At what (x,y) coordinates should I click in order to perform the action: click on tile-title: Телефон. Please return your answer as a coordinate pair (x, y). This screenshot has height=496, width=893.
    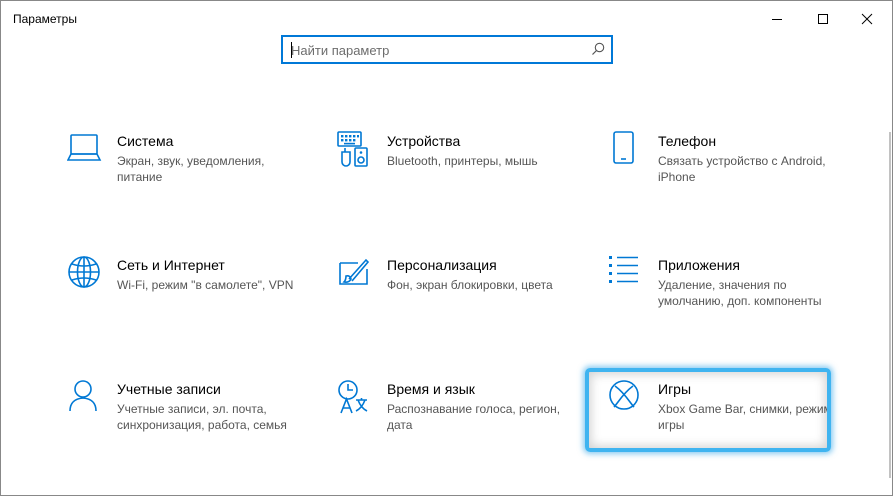
    Looking at the image, I should click on (687, 141).